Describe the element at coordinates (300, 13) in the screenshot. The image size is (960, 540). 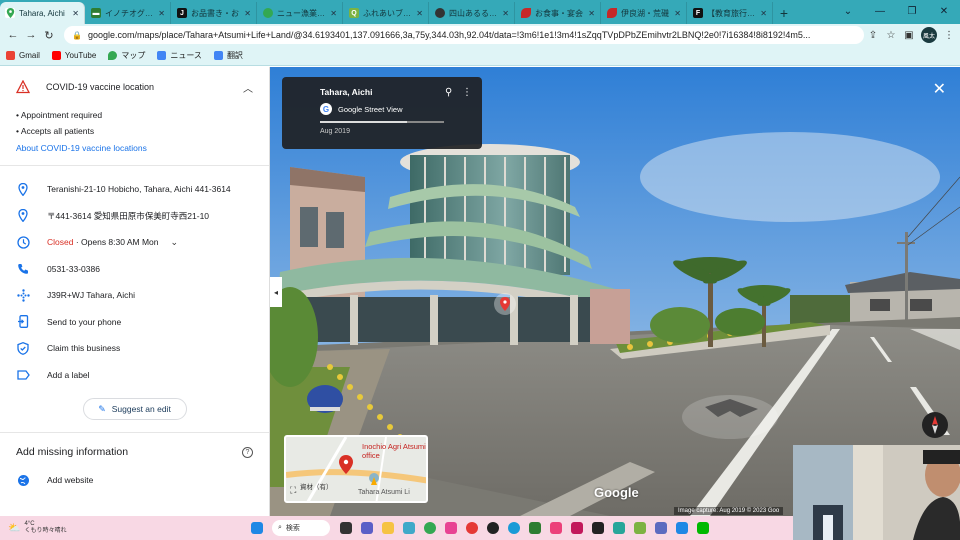
I see `tab-new-fishery: ニュー漁業観光 ✕` at that location.